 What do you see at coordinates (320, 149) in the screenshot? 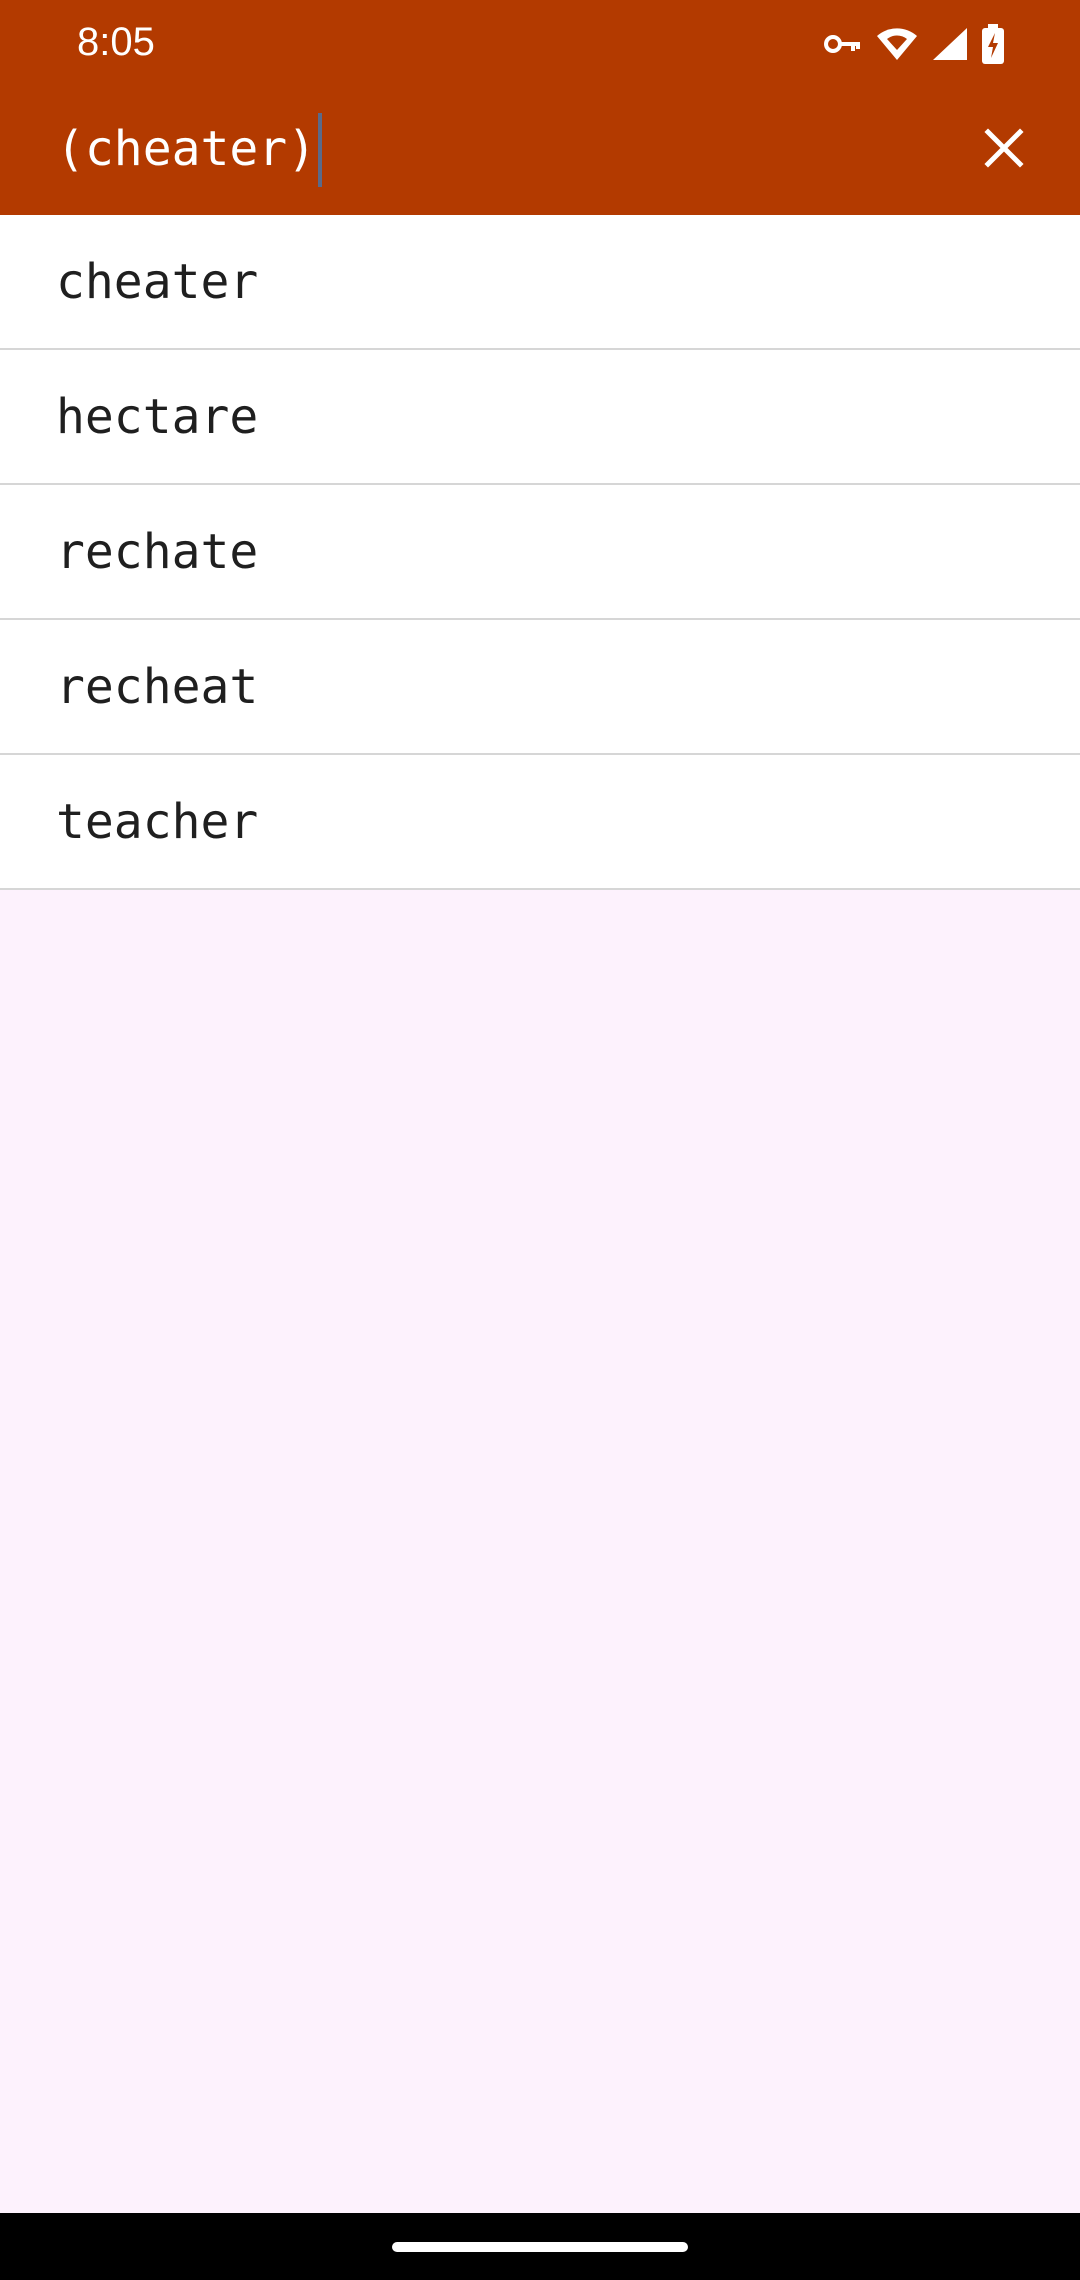
I see `text-caret` at bounding box center [320, 149].